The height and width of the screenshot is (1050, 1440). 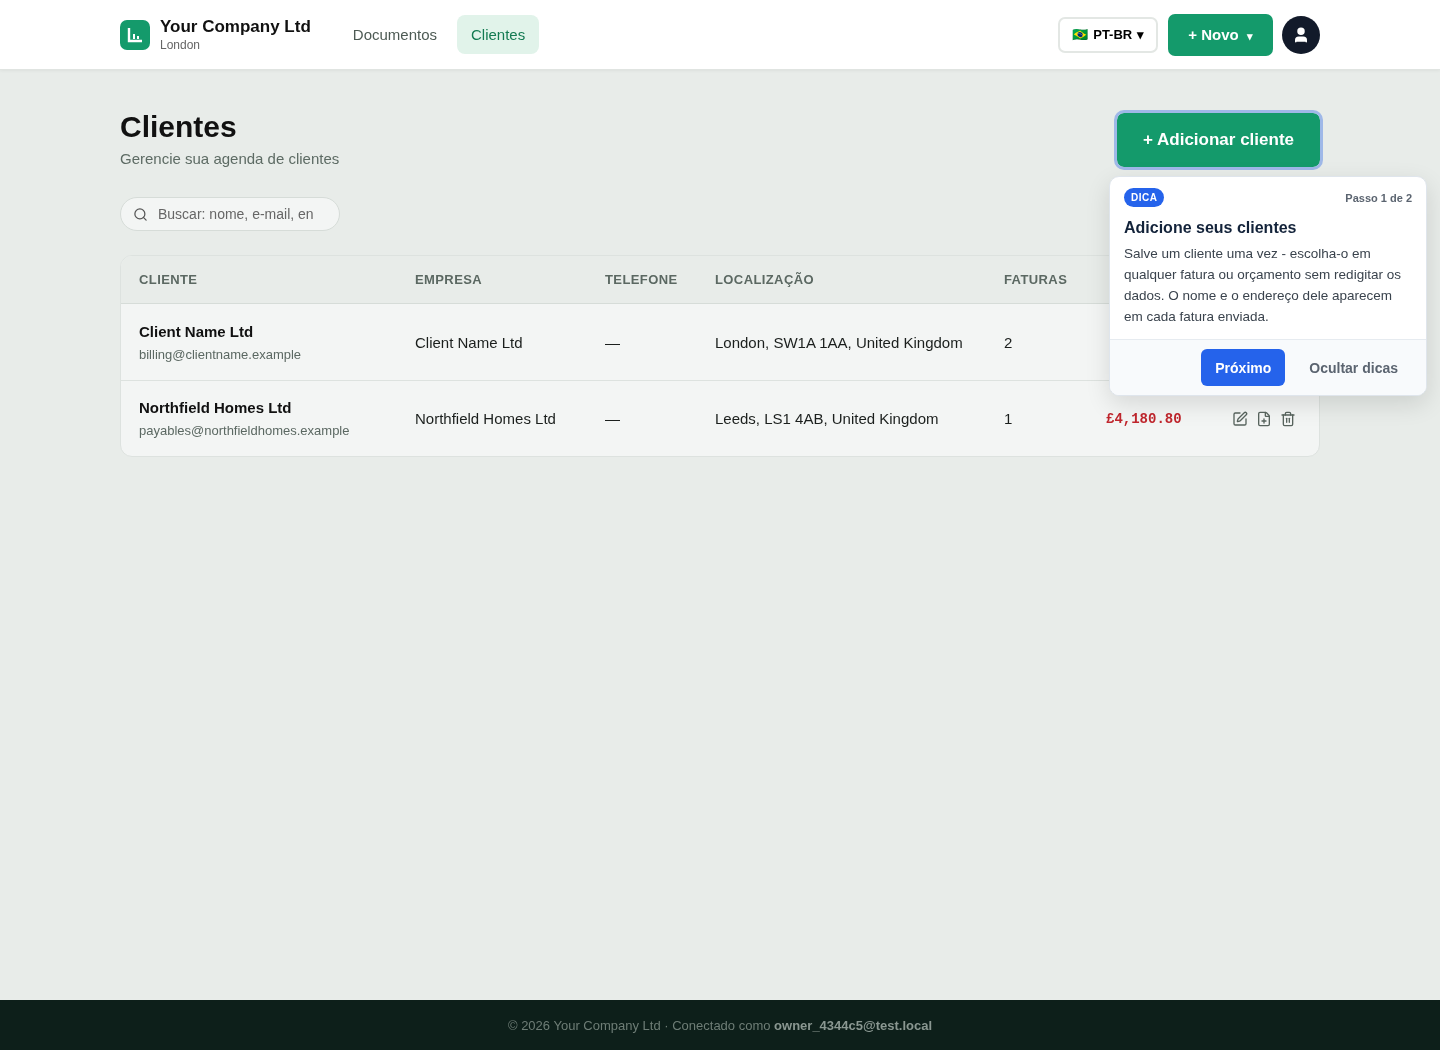 I want to click on add-client-button: + Adicionar cliente, so click(x=1218, y=140).